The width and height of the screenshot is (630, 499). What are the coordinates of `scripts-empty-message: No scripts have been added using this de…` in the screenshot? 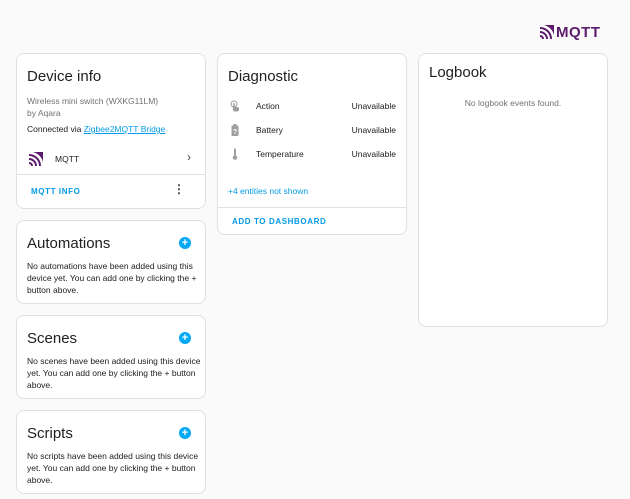 It's located at (115, 468).